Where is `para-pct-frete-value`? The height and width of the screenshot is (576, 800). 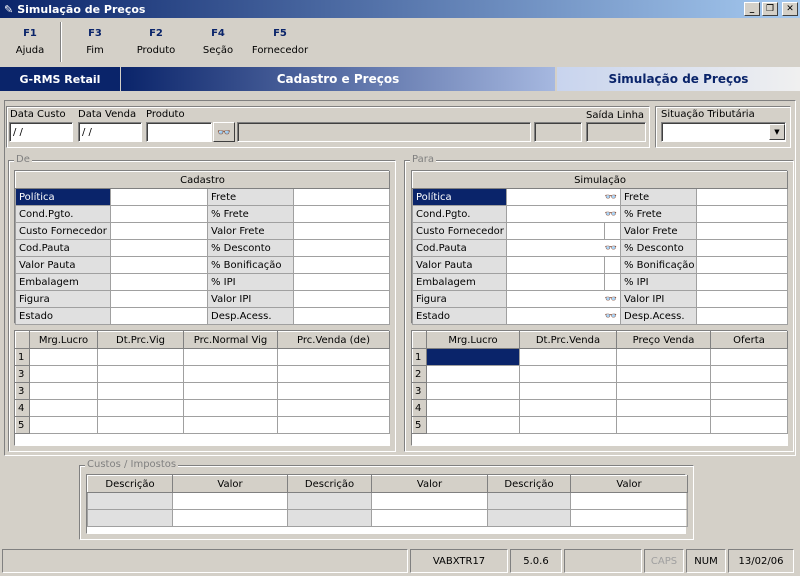 para-pct-frete-value is located at coordinates (742, 214).